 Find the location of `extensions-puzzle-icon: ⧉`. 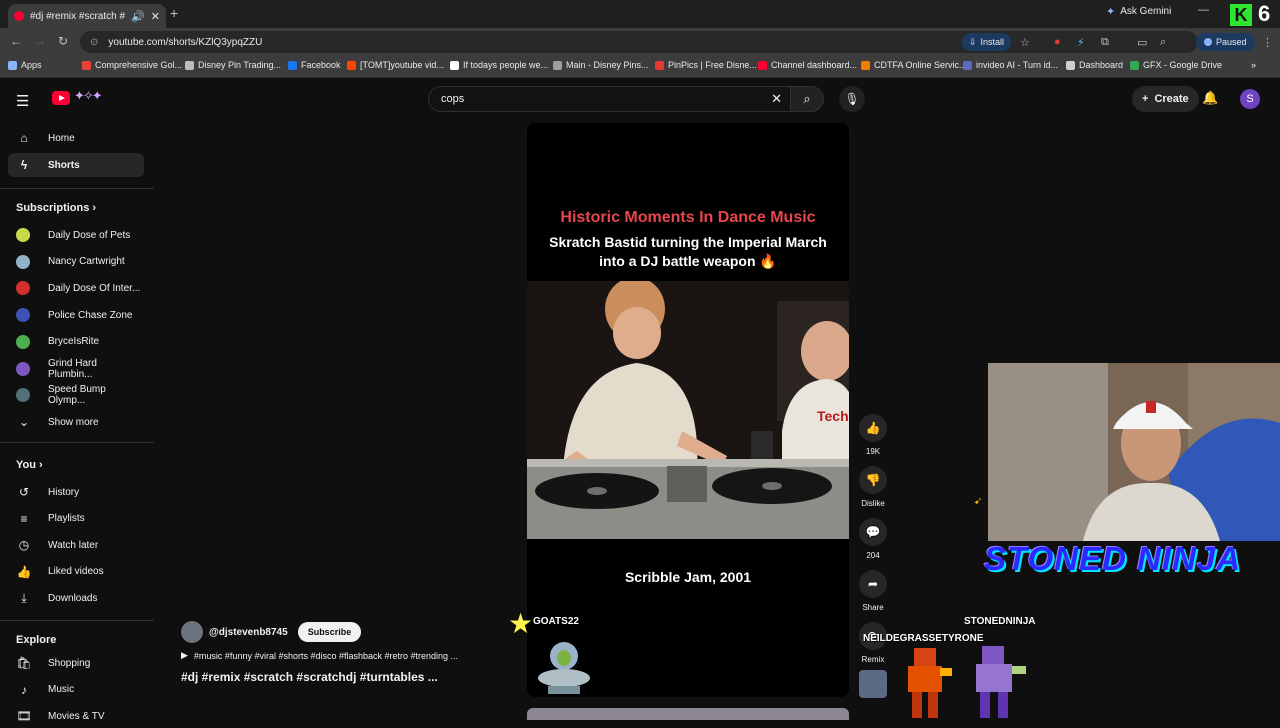

extensions-puzzle-icon: ⧉ is located at coordinates (1105, 42).